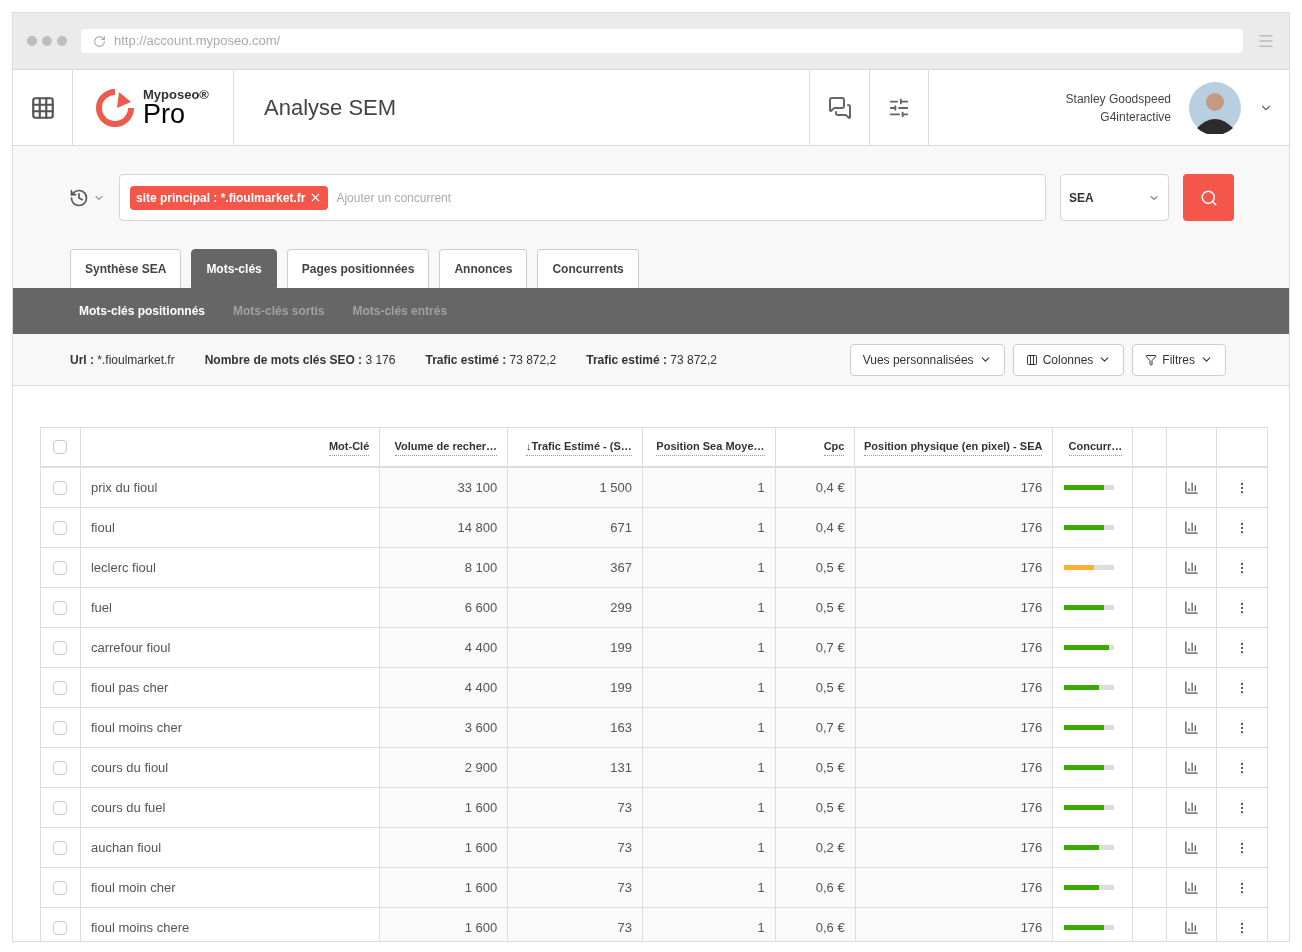 This screenshot has height=952, width=1302. What do you see at coordinates (140, 927) in the screenshot?
I see `keyword-cell-text: fioul moins chere` at bounding box center [140, 927].